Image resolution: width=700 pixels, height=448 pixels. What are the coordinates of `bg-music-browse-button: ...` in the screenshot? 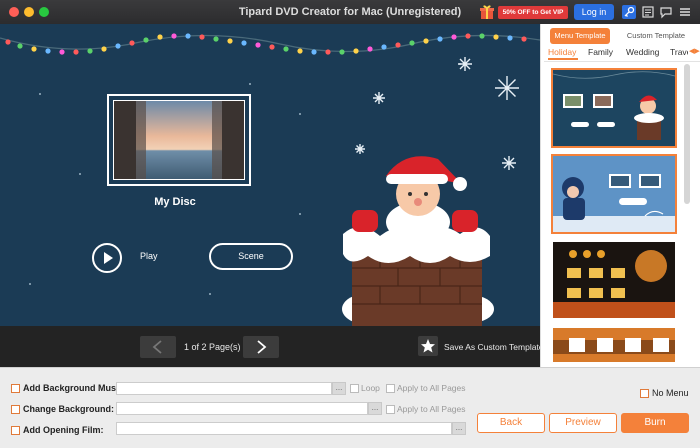 It's located at (339, 388).